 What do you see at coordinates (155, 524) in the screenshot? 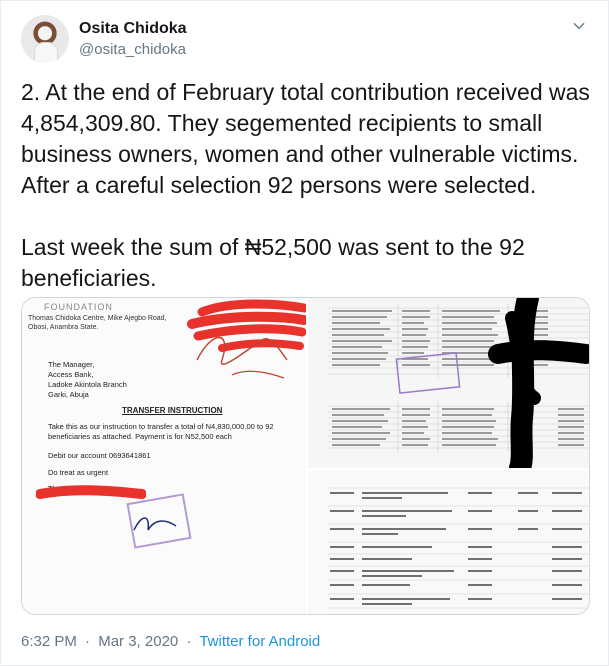
I see `signature-mark` at bounding box center [155, 524].